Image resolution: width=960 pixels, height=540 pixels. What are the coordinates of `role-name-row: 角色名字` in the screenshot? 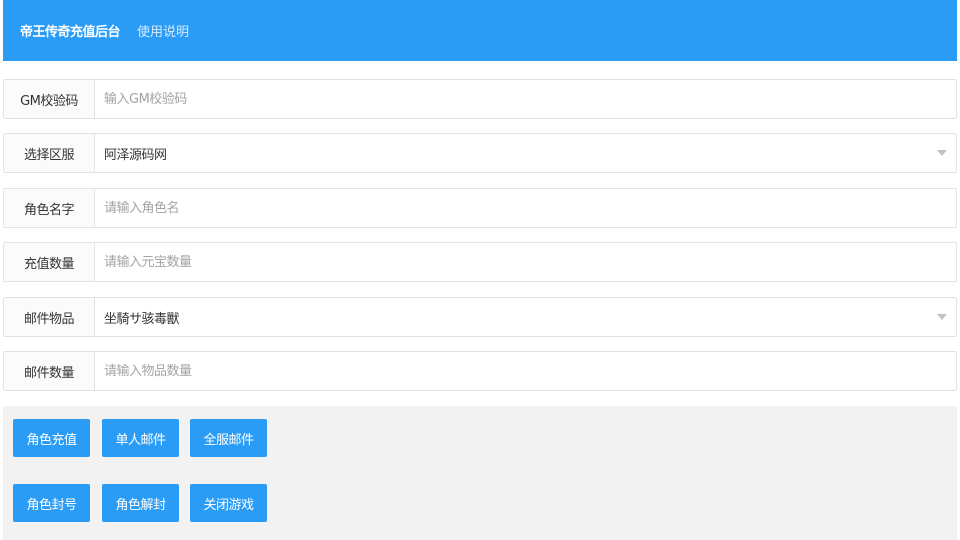 It's located at (480, 208).